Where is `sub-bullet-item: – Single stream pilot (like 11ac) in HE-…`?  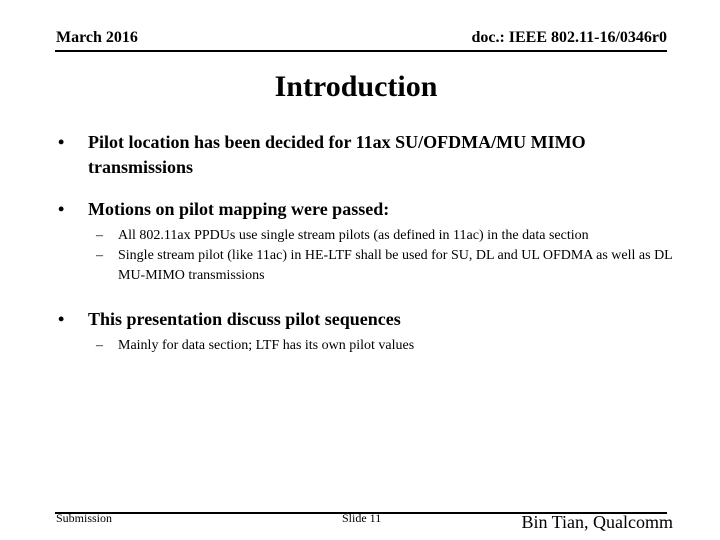 sub-bullet-item: – Single stream pilot (like 11ac) in HE-… is located at coordinates (368, 266).